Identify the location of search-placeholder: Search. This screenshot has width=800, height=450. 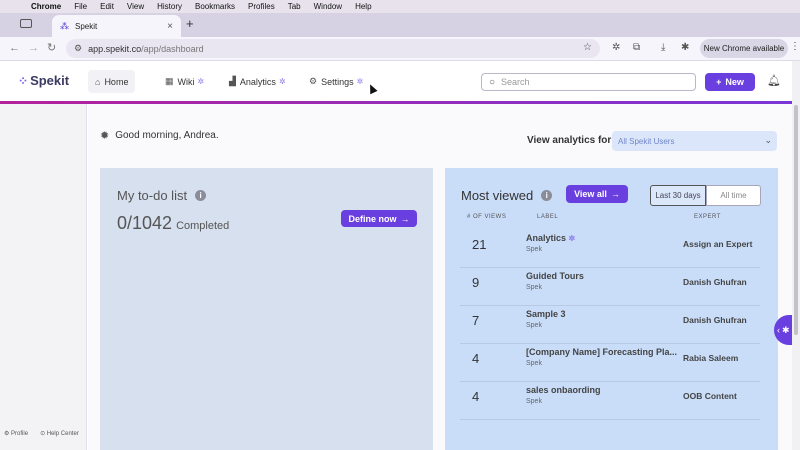
(515, 82).